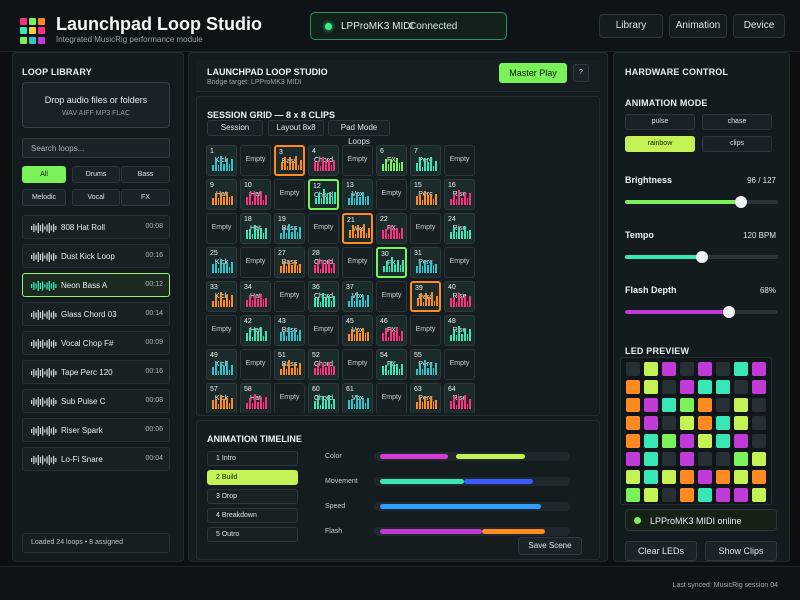 The width and height of the screenshot is (800, 600). I want to click on pad-clip: 61Vox, so click(357, 398).